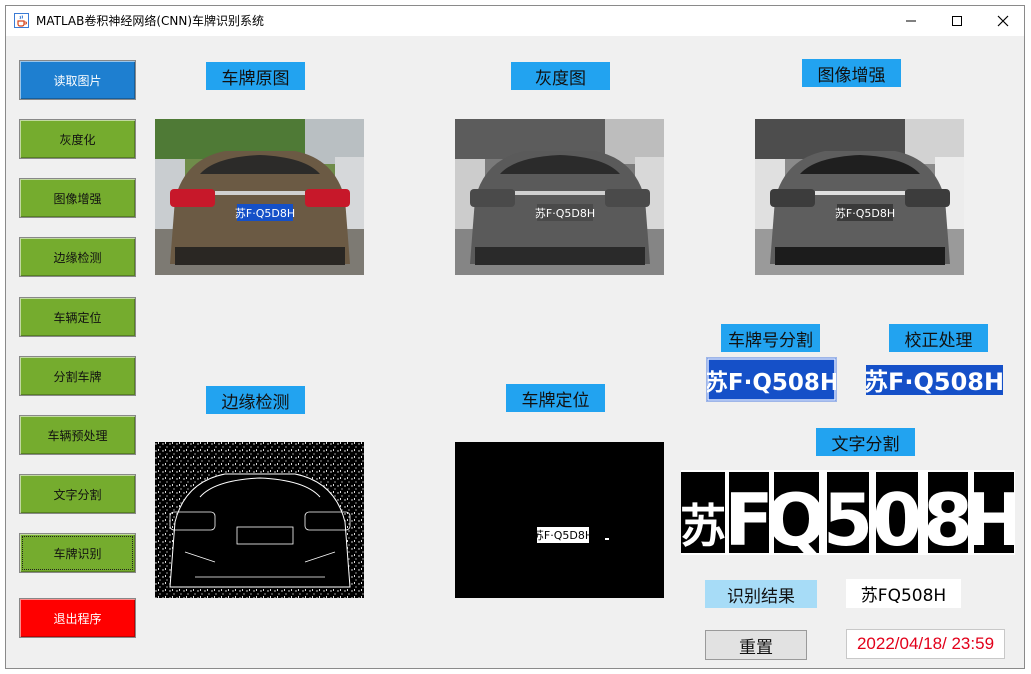 Image resolution: width=1031 pixels, height=674 pixels. Describe the element at coordinates (21, 20) in the screenshot. I see `java-cup-icon` at that location.